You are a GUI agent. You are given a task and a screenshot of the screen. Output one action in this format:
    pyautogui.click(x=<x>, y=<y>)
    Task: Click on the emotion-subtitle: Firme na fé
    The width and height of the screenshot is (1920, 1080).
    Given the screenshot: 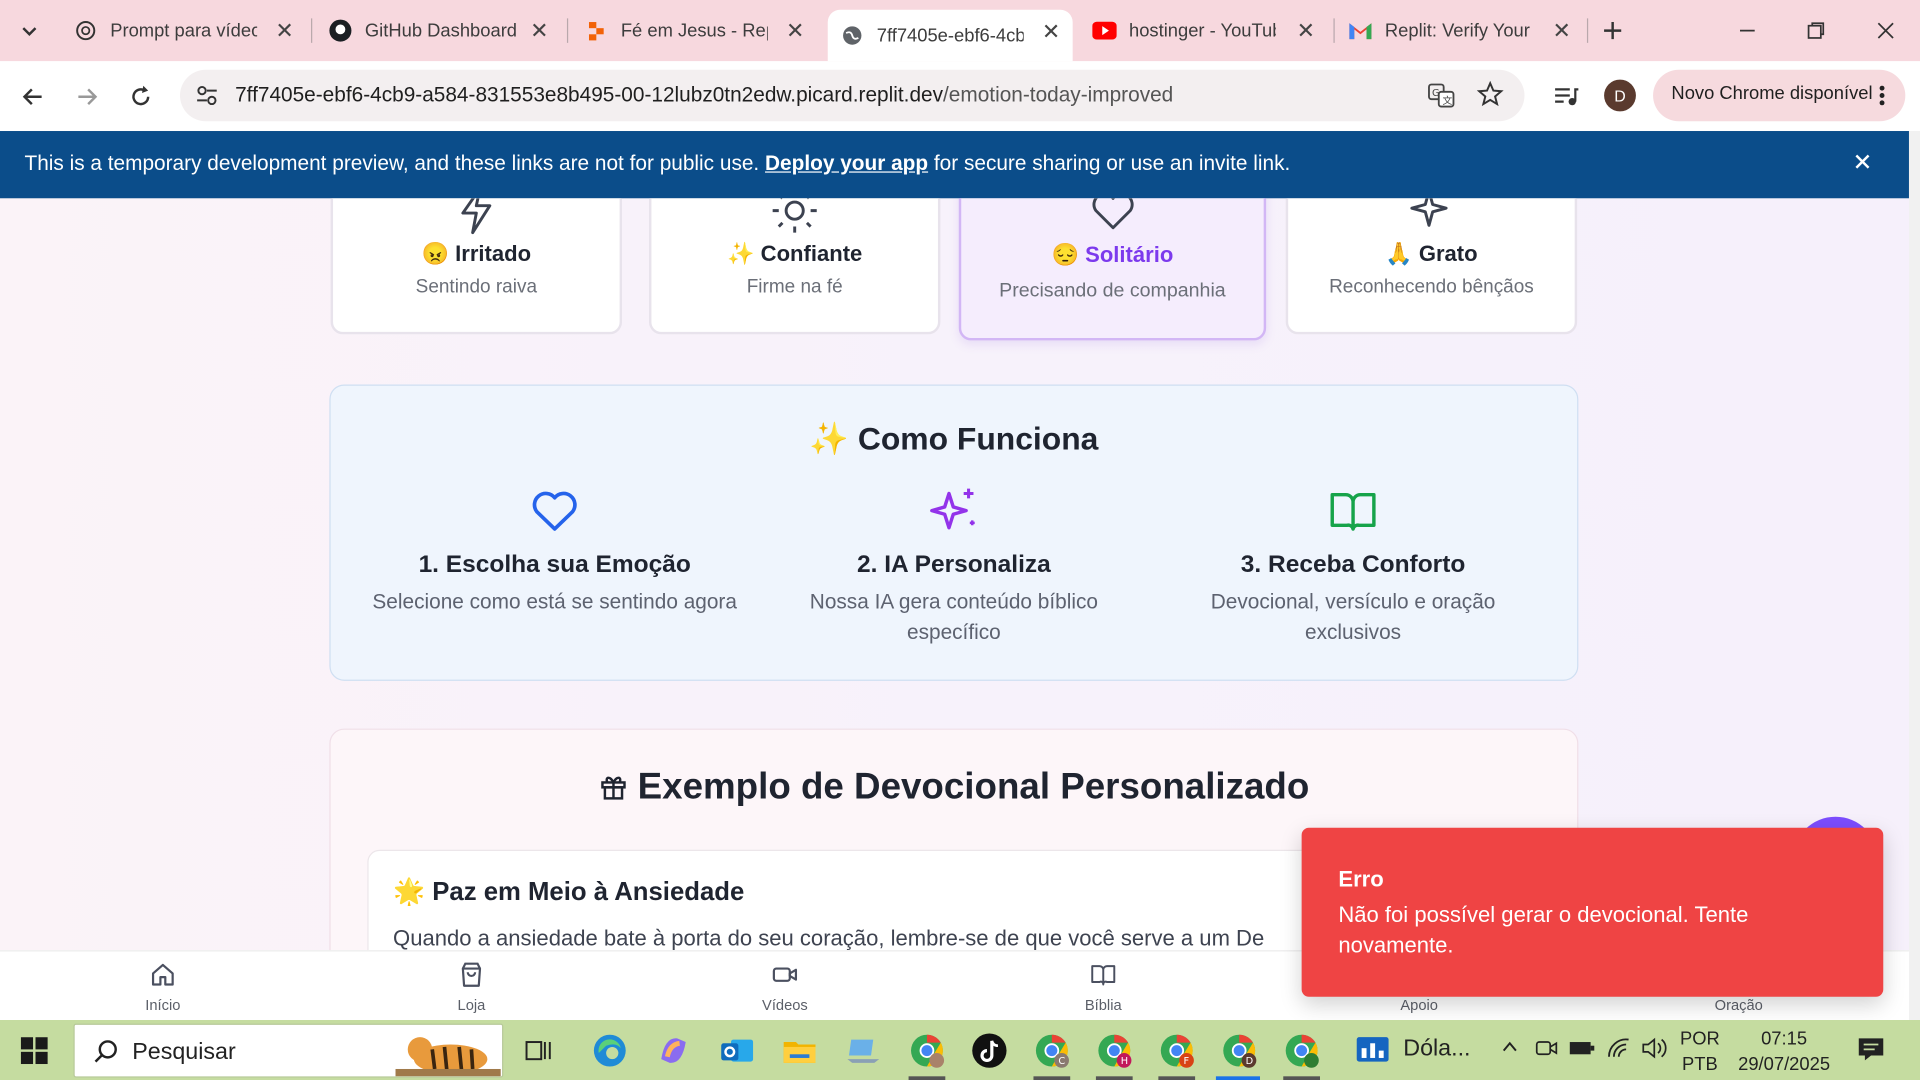 What is the action you would take?
    pyautogui.click(x=794, y=287)
    